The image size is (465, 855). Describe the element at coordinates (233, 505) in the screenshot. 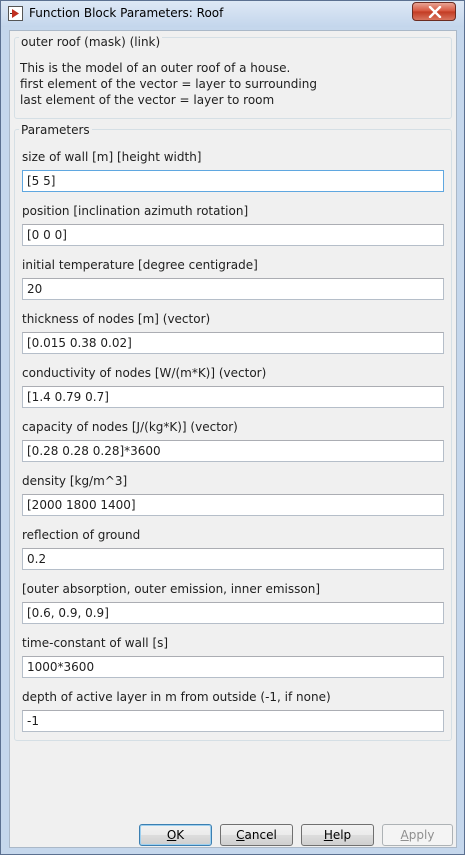

I see `density-input` at that location.